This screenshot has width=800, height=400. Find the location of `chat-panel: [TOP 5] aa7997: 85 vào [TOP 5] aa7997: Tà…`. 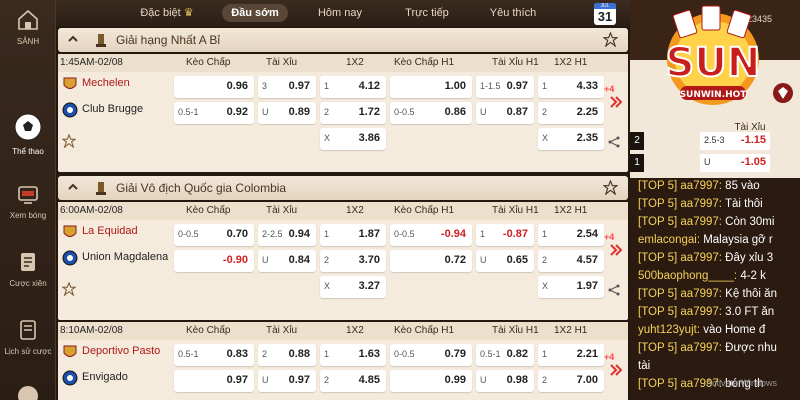

chat-panel: [TOP 5] aa7997: 85 vào [TOP 5] aa7997: Tà… is located at coordinates (715, 289).